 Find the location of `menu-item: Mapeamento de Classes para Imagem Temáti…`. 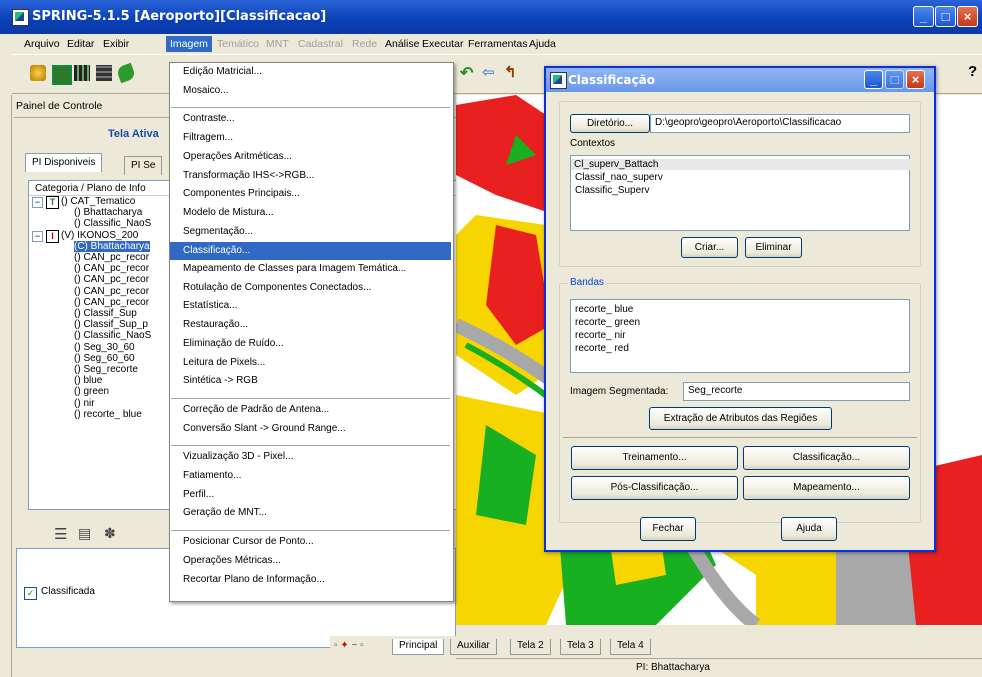

menu-item: Mapeamento de Classes para Imagem Temáti… is located at coordinates (294, 268).